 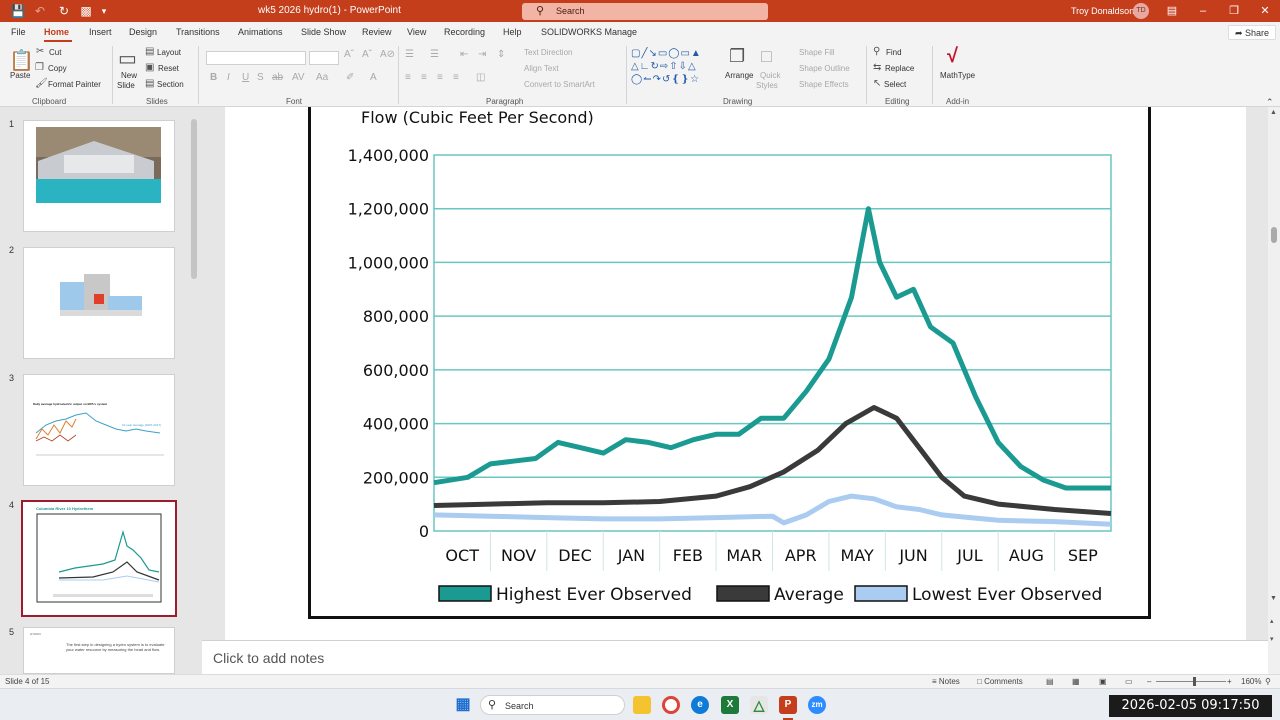 I want to click on arrange-button: Arrange, so click(x=739, y=75).